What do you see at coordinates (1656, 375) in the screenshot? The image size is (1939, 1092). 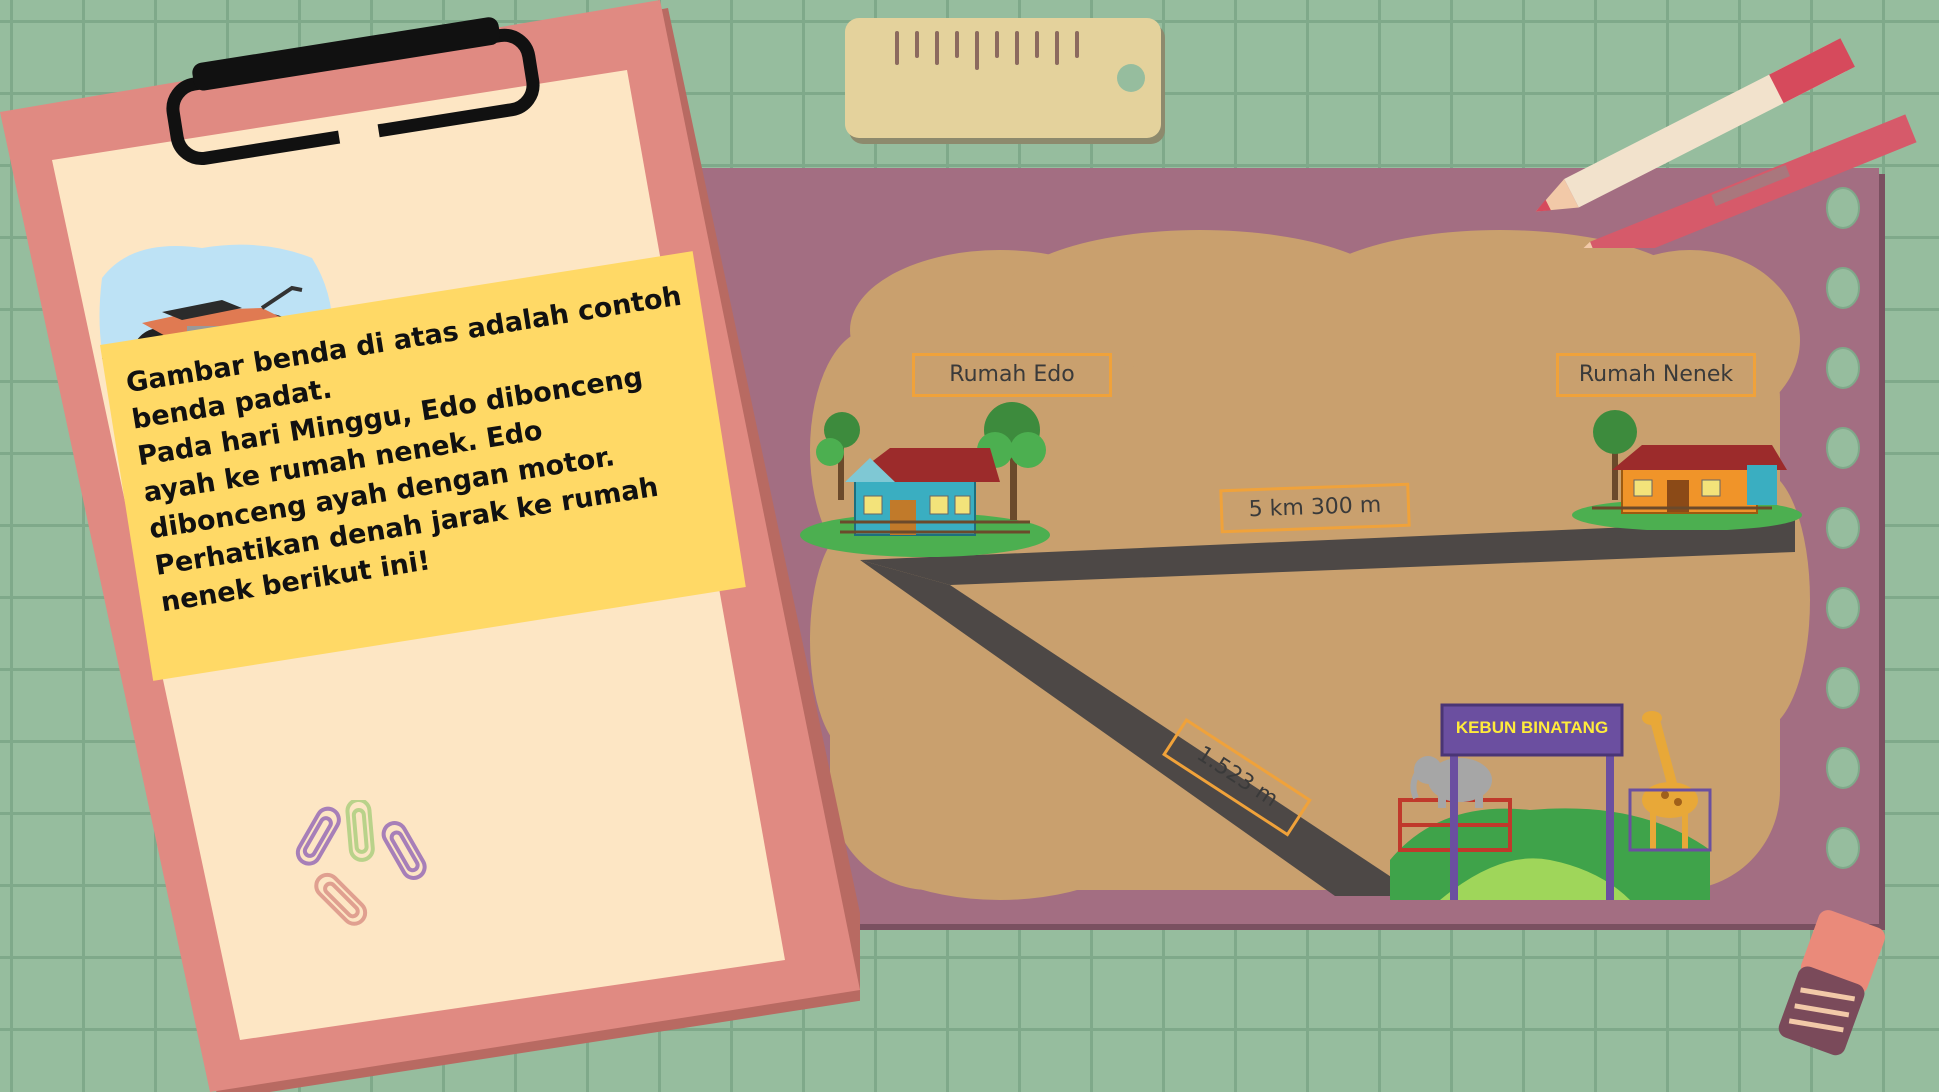 I see `label-rumah-nenek: Rumah Nenek` at bounding box center [1656, 375].